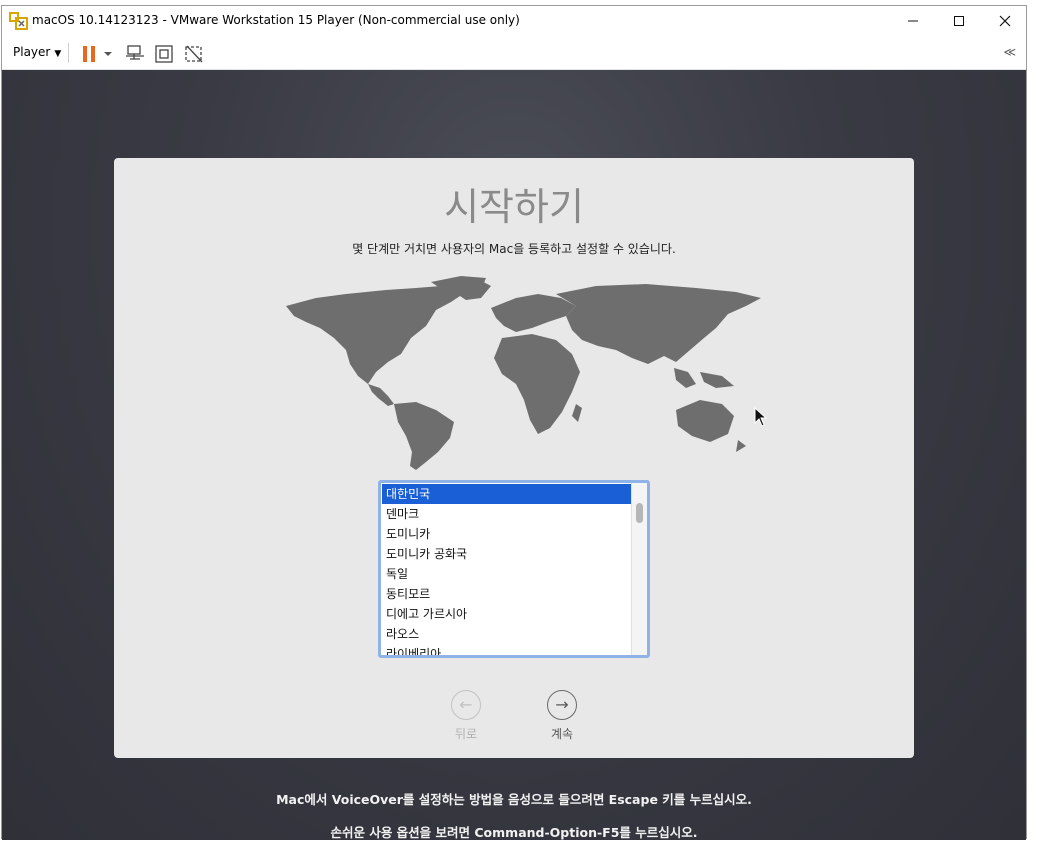 This screenshot has height=842, width=1059. I want to click on list-item: 디에고 가르시아, so click(507, 614).